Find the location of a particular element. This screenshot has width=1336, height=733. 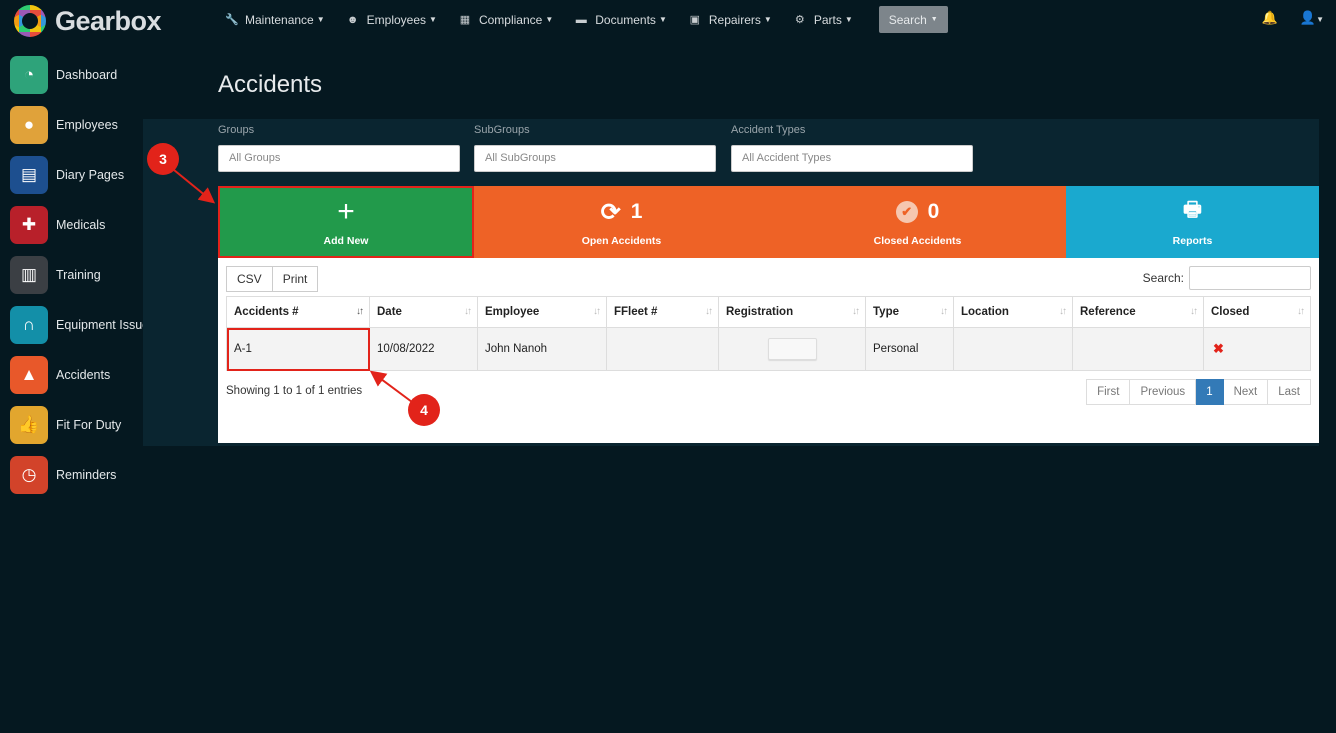

search-input is located at coordinates (1250, 278).